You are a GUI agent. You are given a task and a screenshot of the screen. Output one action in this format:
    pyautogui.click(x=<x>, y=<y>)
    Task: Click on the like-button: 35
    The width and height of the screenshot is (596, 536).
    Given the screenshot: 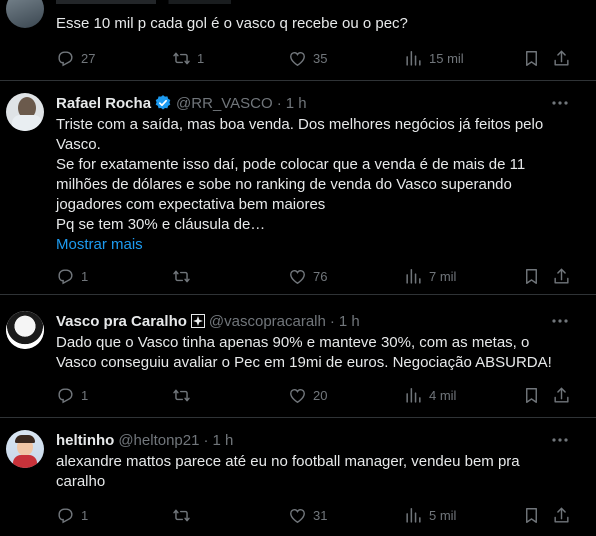 What is the action you would take?
    pyautogui.click(x=307, y=58)
    